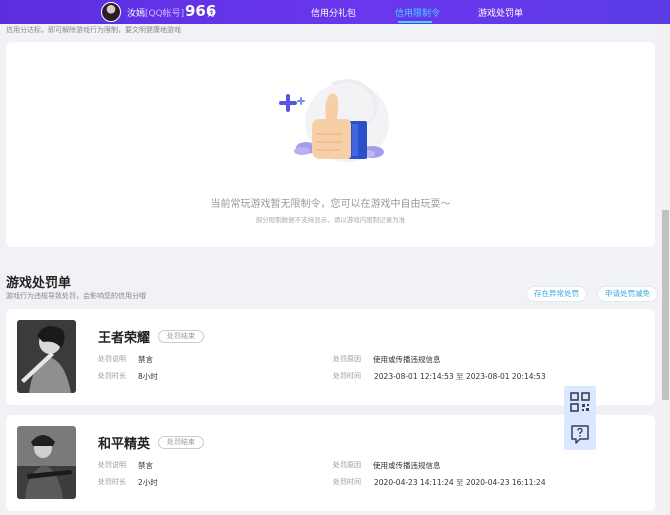 The image size is (670, 515). What do you see at coordinates (414, 376) in the screenshot?
I see `penalty-time-start: 2023-08-01 12:14:53` at bounding box center [414, 376].